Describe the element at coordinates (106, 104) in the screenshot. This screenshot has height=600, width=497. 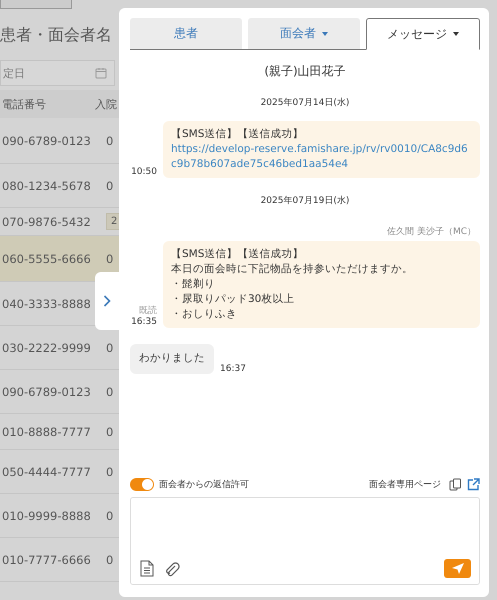
I see `column-header: 入院` at that location.